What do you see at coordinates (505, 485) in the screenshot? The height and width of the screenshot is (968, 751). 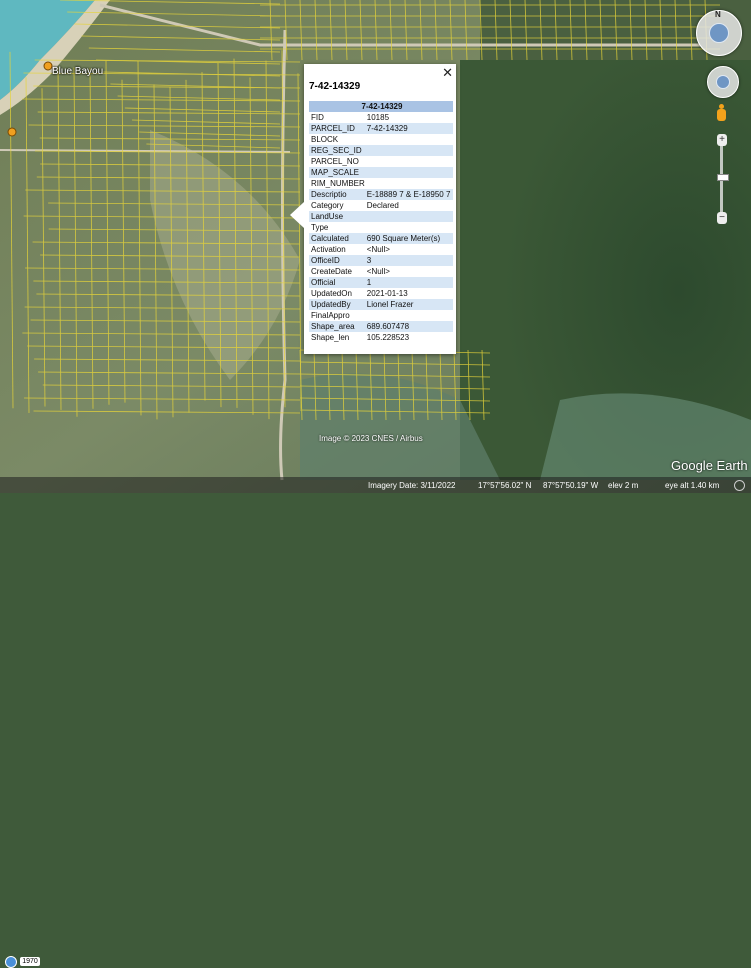 I see `latitude-readout: 17°57'56.02" N` at bounding box center [505, 485].